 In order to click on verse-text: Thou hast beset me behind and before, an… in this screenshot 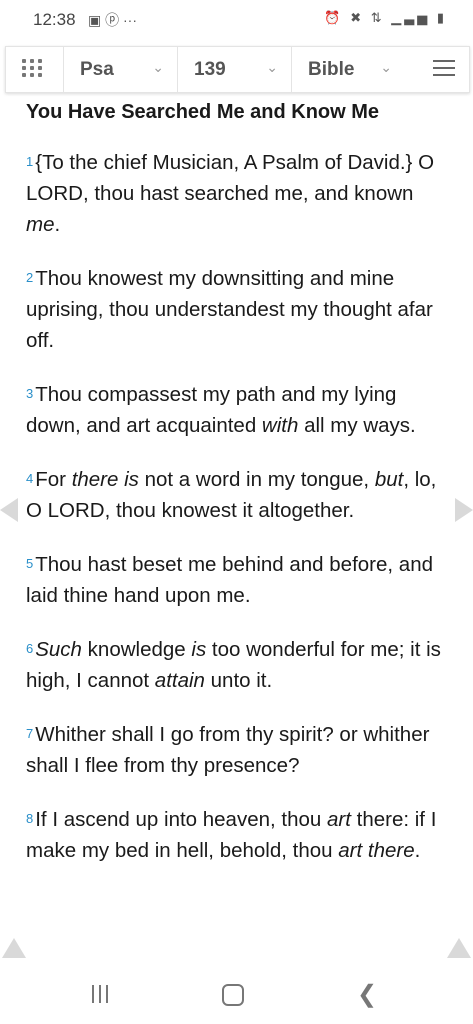, I will do `click(229, 580)`.